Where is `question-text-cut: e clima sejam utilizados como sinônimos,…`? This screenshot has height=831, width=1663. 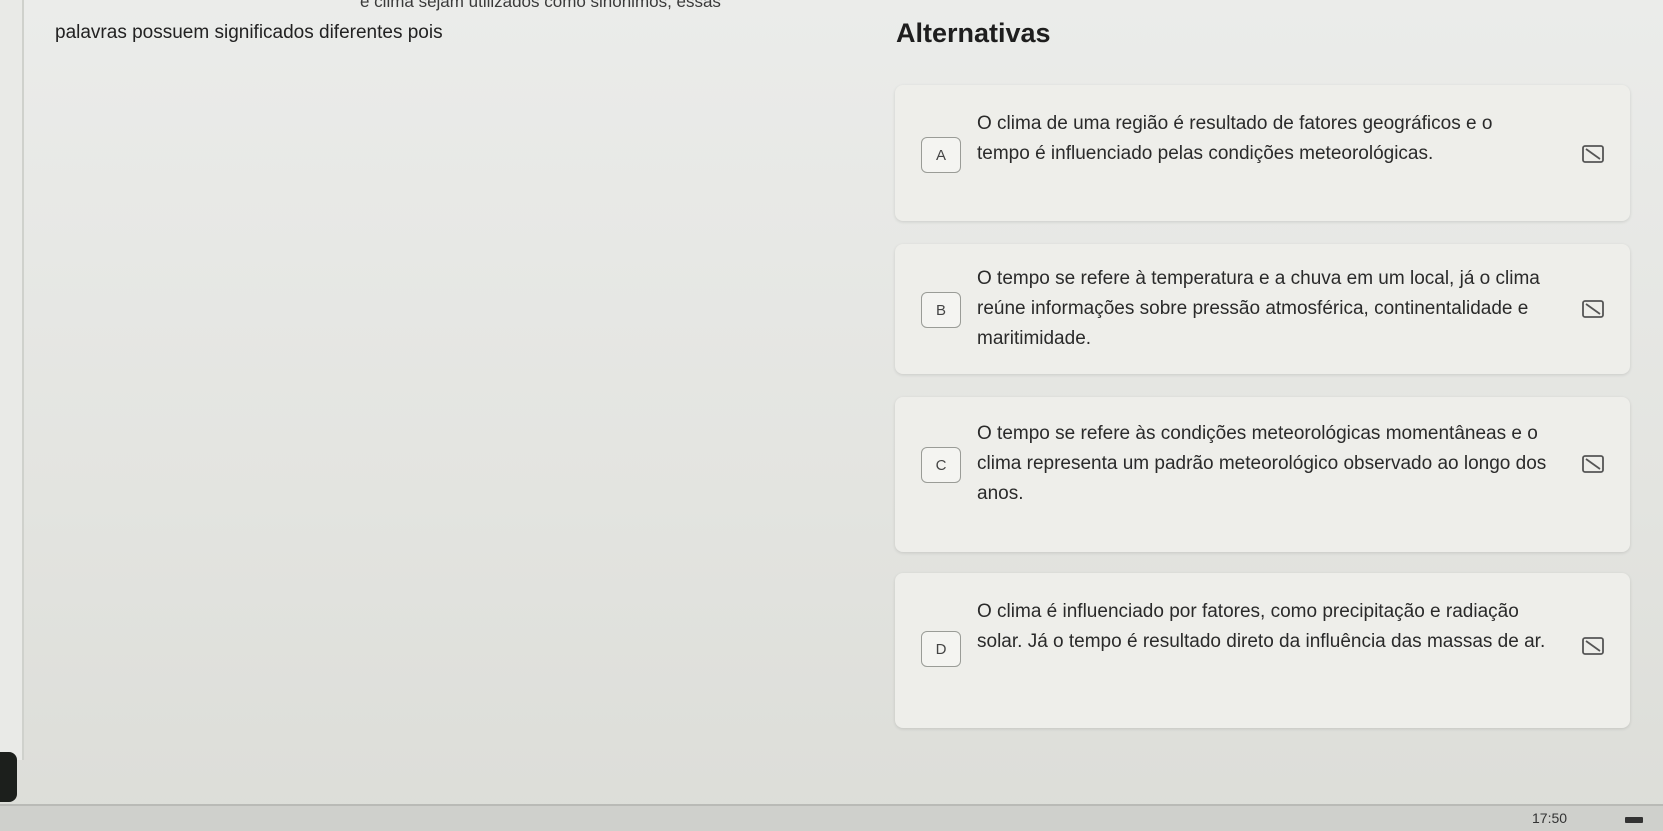 question-text-cut: e clima sejam utilizados como sinônimos,… is located at coordinates (540, 5).